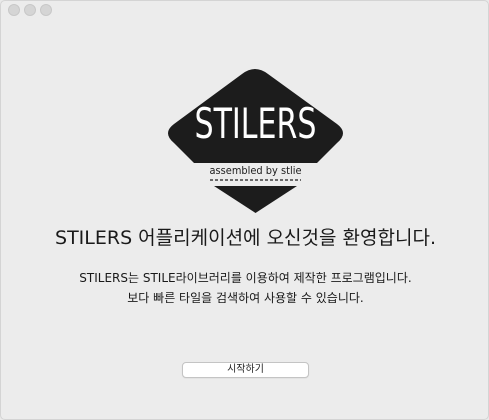 The height and width of the screenshot is (420, 489). Describe the element at coordinates (245, 238) in the screenshot. I see `welcome-heading: STILERS 어플리케이션에 오신것을 환영합니다.` at that location.